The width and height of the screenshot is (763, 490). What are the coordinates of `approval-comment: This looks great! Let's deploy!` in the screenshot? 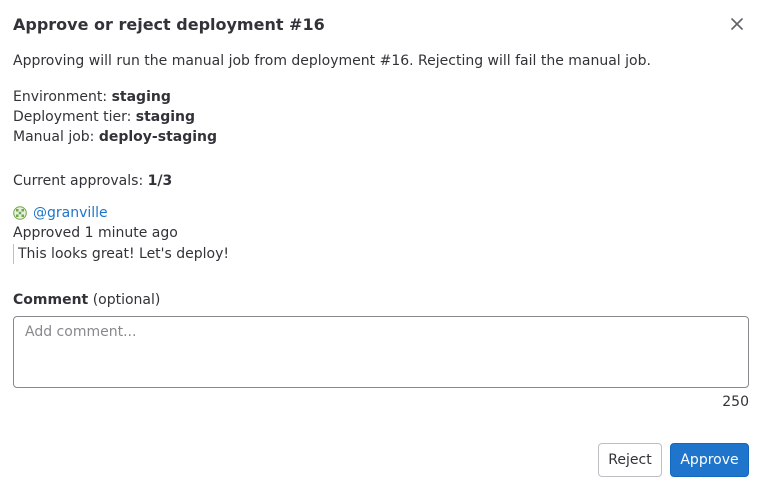 It's located at (121, 254).